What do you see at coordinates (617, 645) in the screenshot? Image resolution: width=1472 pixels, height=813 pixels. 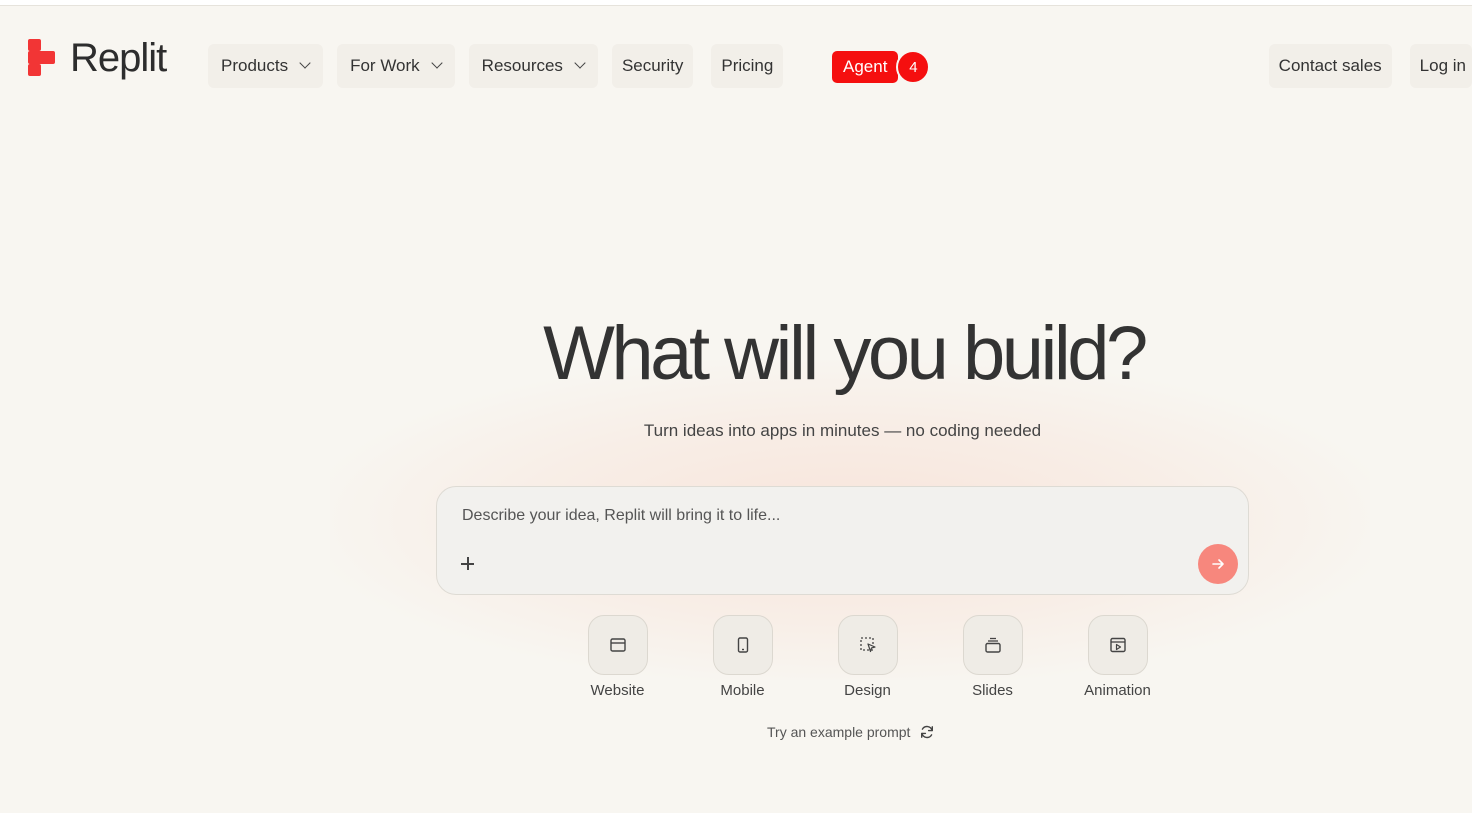 I see `browser-window-icon` at bounding box center [617, 645].